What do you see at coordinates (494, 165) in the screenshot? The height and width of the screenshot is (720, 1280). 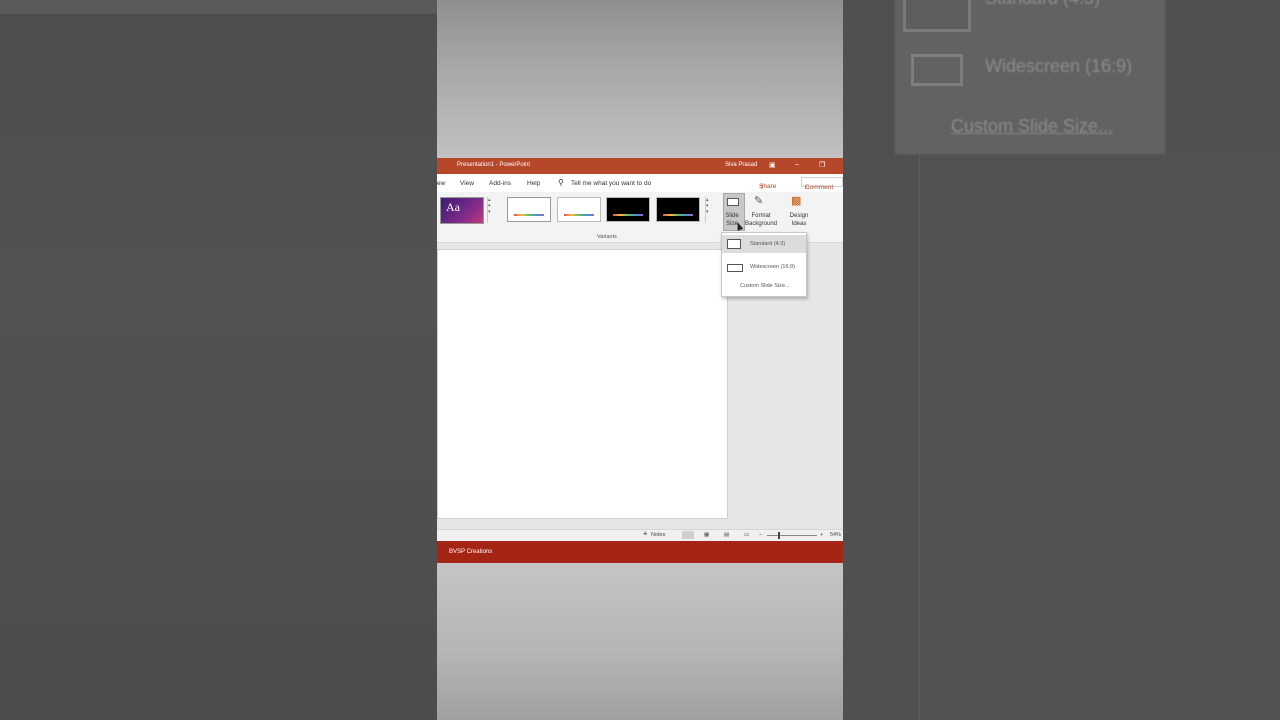 I see `window-title: Presentation1 - PowerPoint` at bounding box center [494, 165].